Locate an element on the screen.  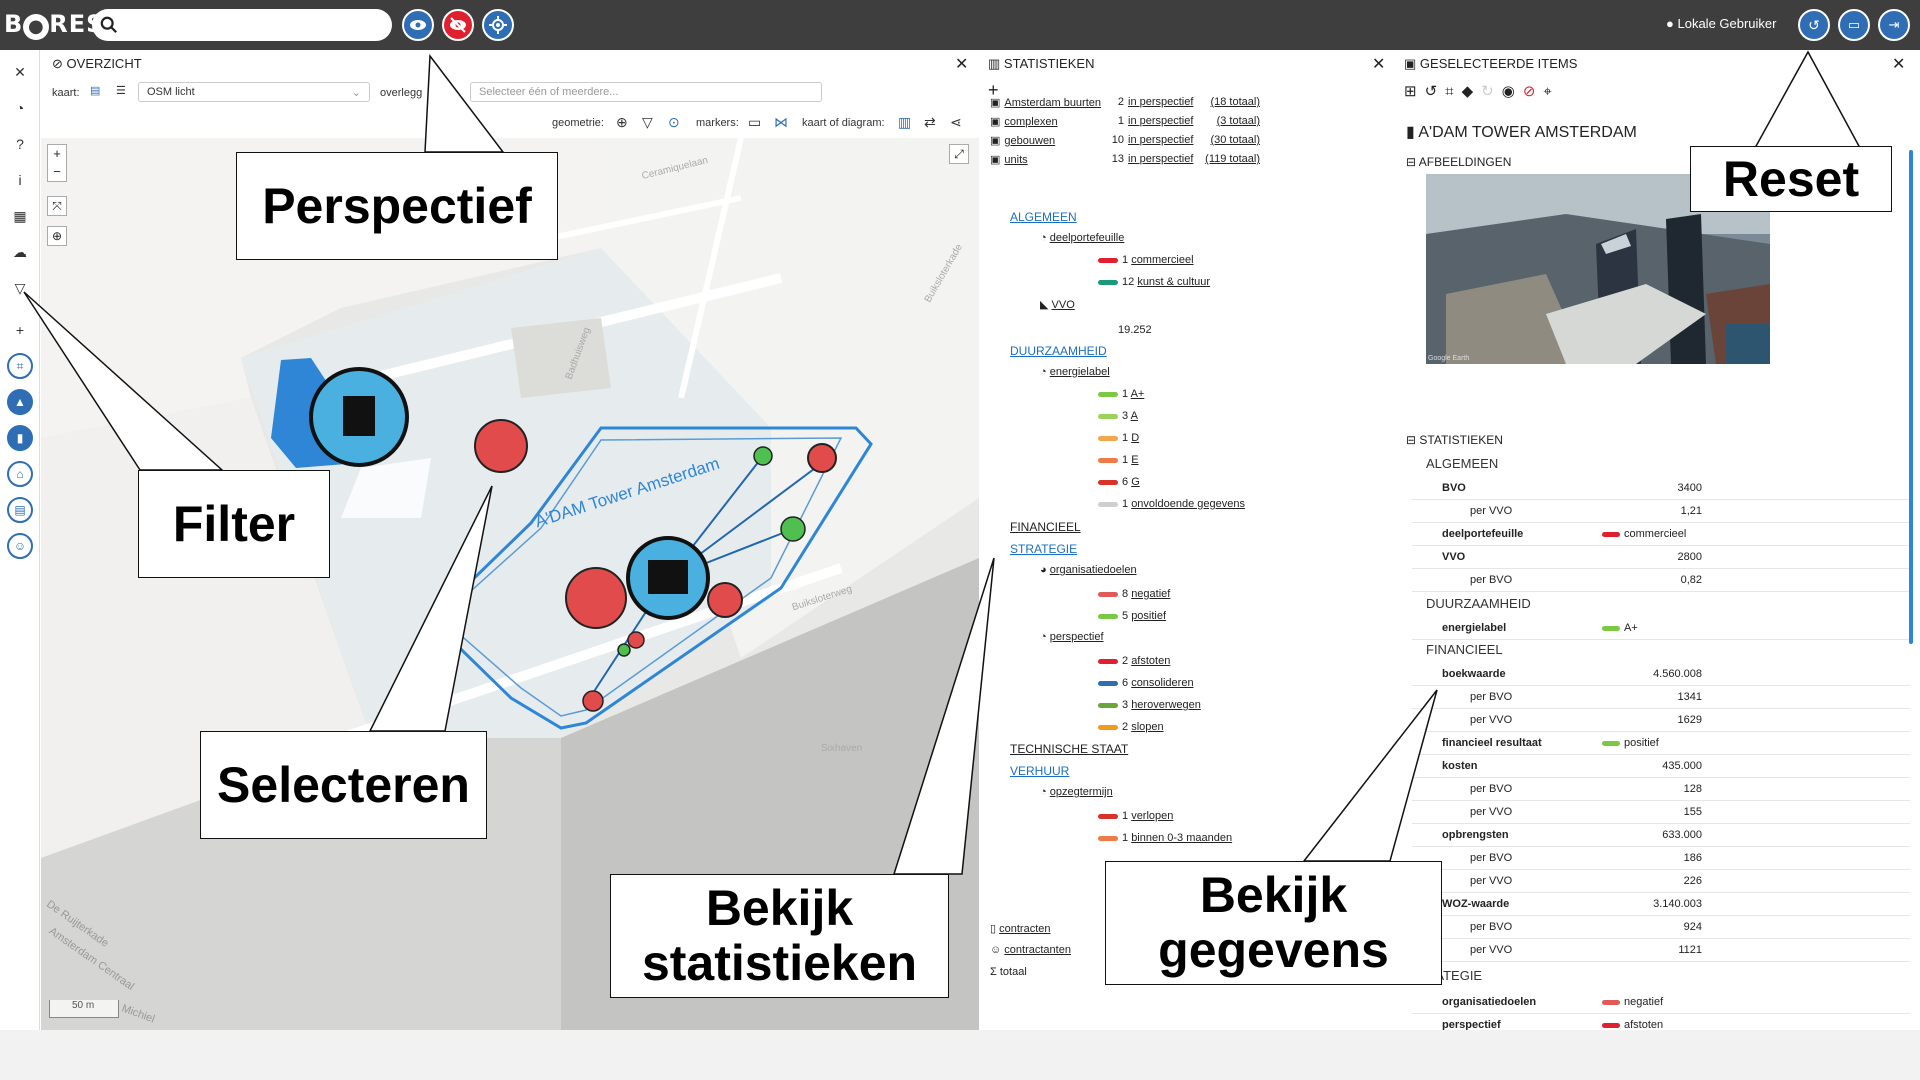
section-strategie: STRATEGIE is located at coordinates (1043, 549).